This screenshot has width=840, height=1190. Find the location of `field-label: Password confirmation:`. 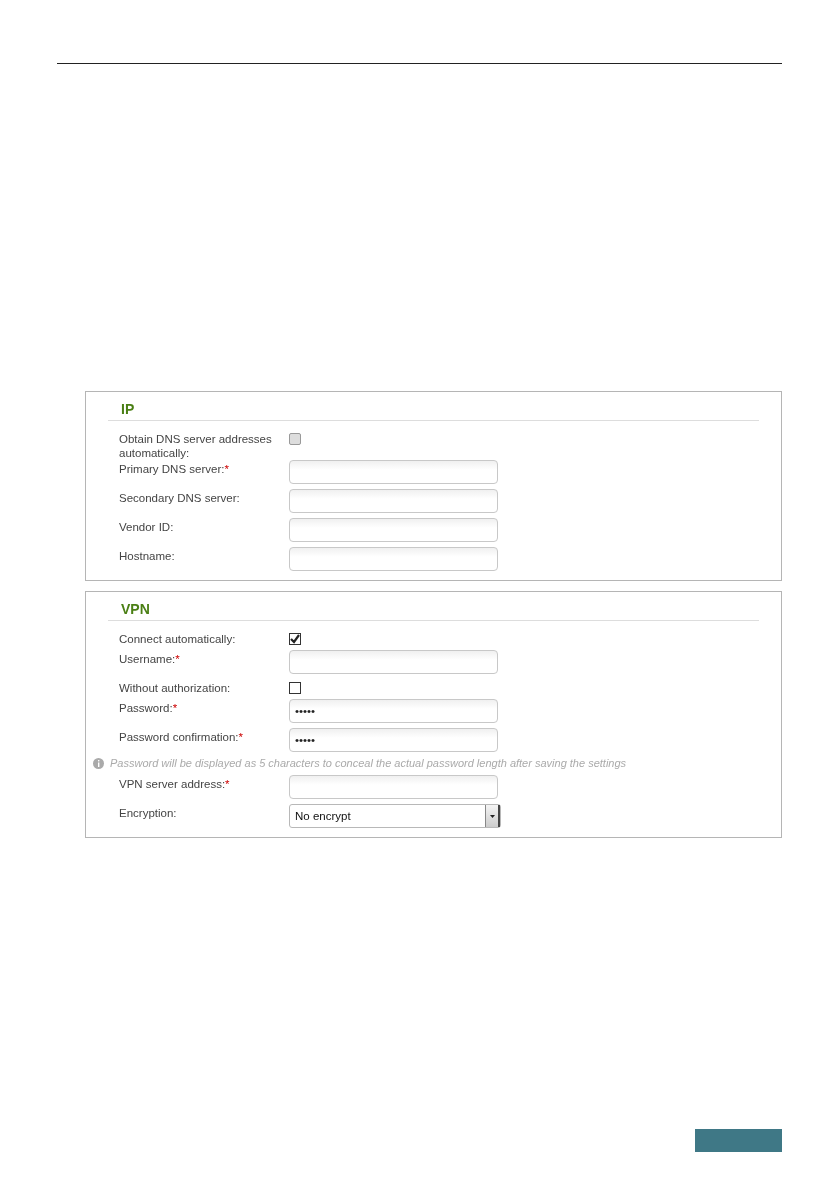

field-label: Password confirmation: is located at coordinates (179, 737).